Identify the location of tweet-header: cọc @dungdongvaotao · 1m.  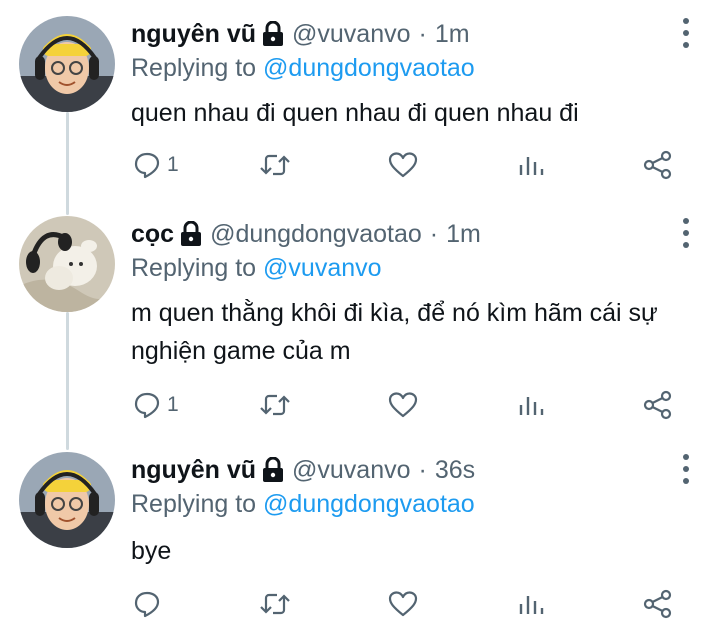
(306, 234).